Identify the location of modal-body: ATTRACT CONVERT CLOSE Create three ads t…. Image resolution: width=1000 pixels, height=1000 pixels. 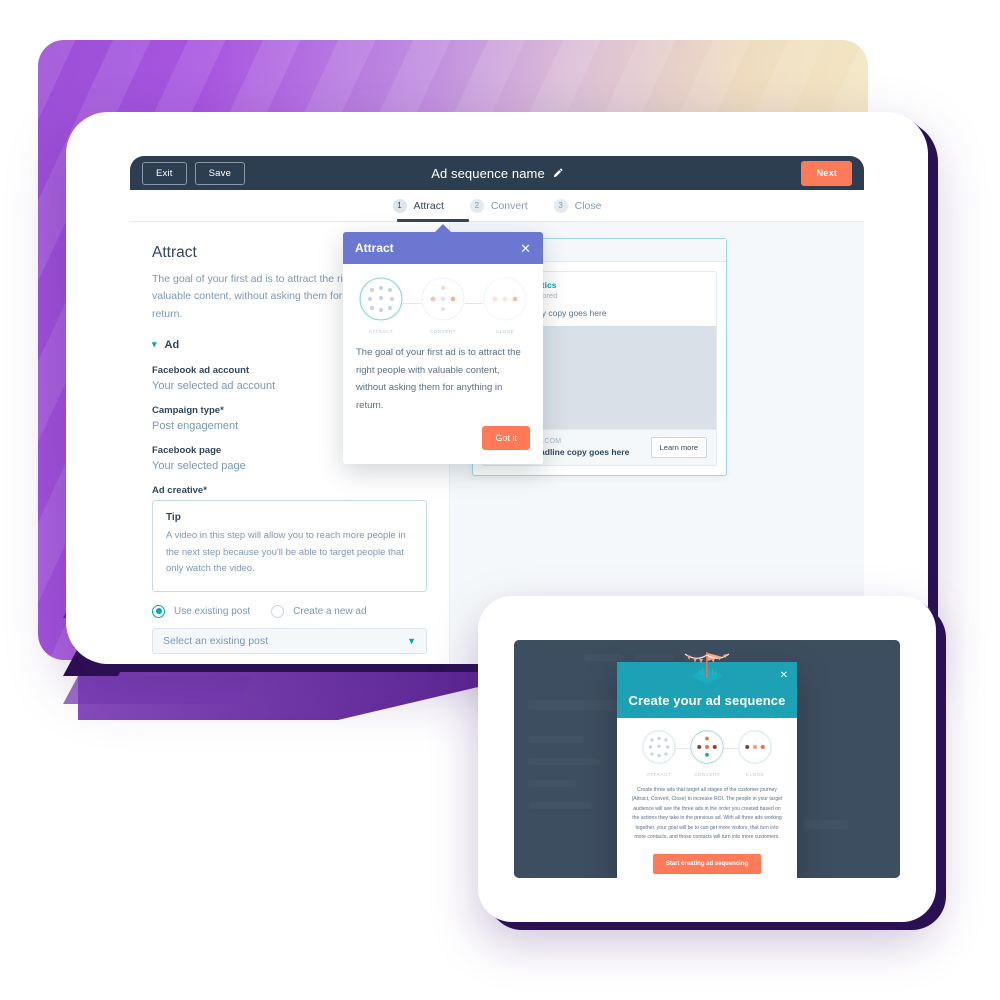
(707, 798).